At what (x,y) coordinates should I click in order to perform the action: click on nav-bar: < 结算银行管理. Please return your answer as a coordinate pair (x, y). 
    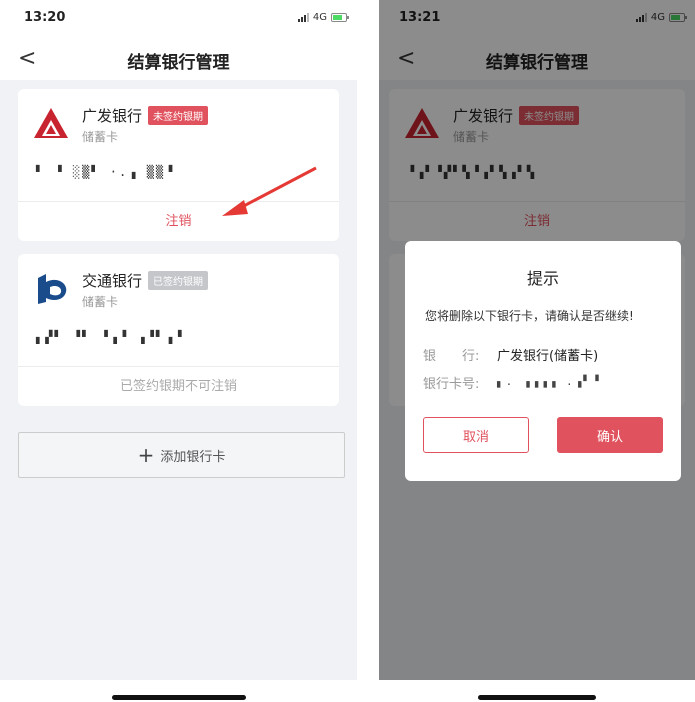
    Looking at the image, I should click on (178, 58).